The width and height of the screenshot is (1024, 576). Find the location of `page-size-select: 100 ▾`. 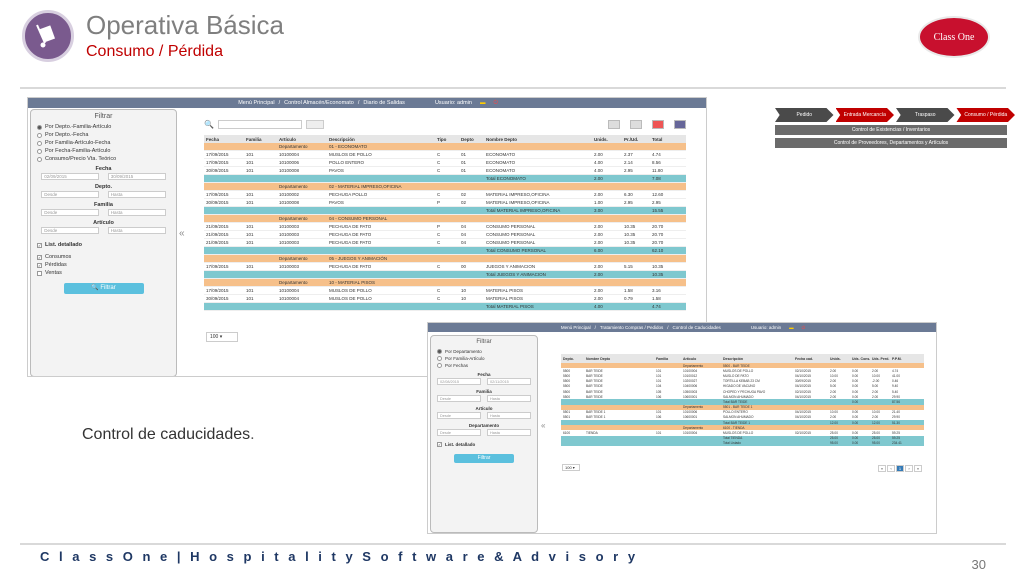

page-size-select: 100 ▾ is located at coordinates (222, 337).